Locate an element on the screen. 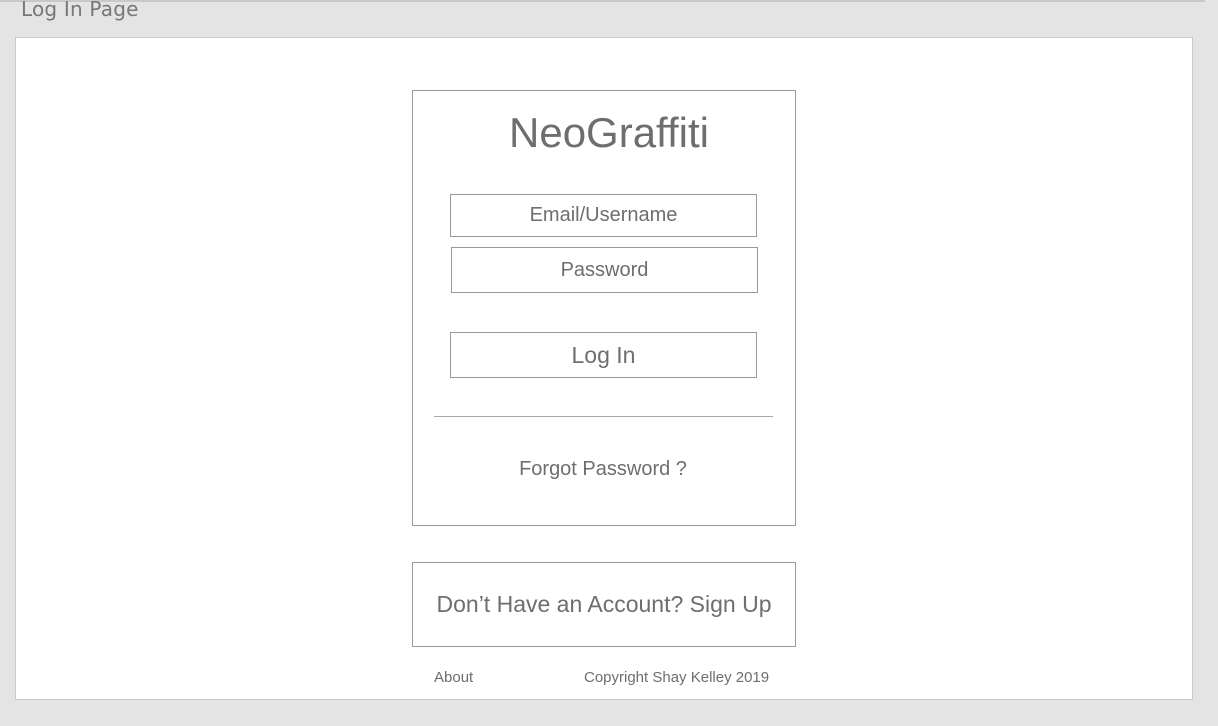 Image resolution: width=1218 pixels, height=726 pixels. page-label: Log In Page is located at coordinates (80, 10).